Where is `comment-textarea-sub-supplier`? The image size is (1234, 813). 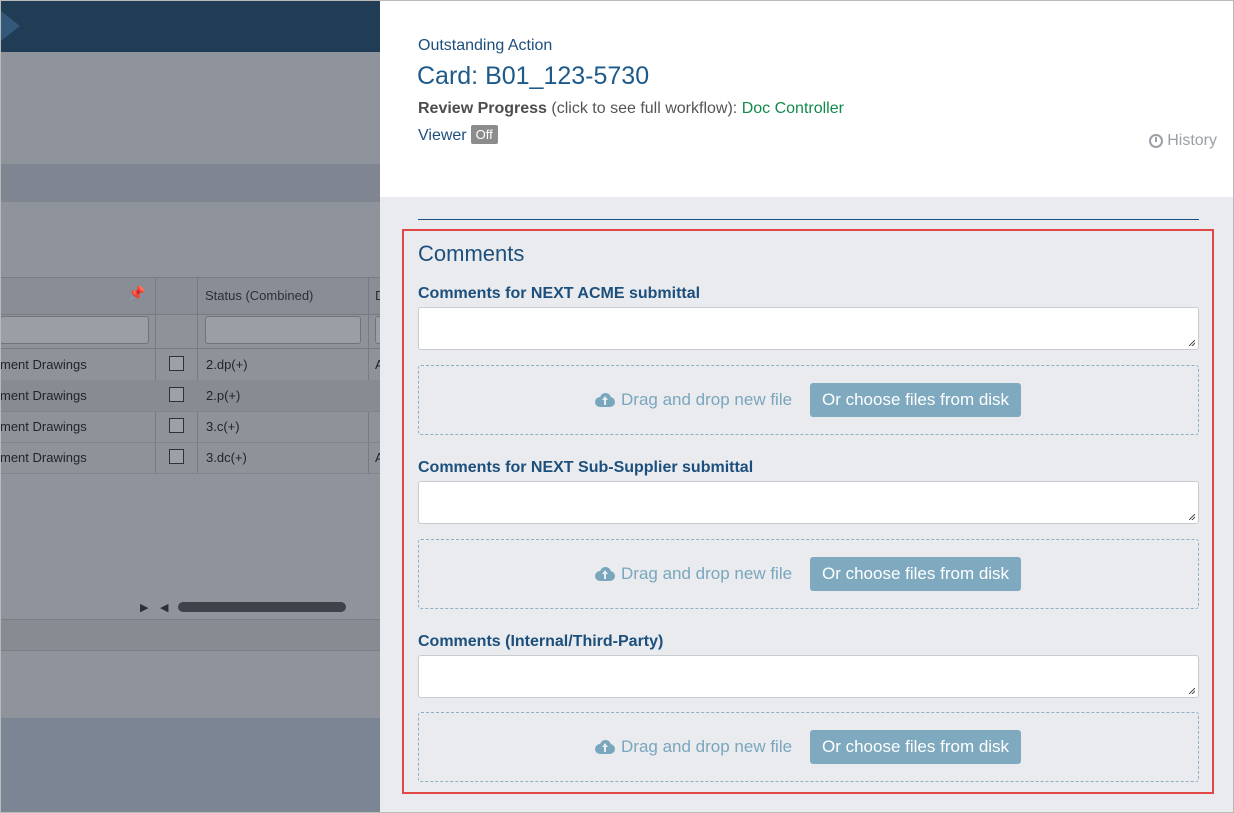 comment-textarea-sub-supplier is located at coordinates (808, 502).